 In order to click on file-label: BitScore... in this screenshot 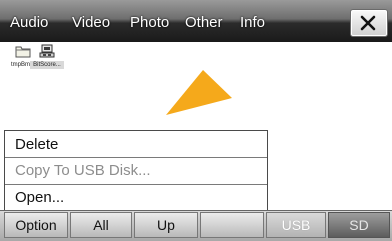, I will do `click(47, 65)`.